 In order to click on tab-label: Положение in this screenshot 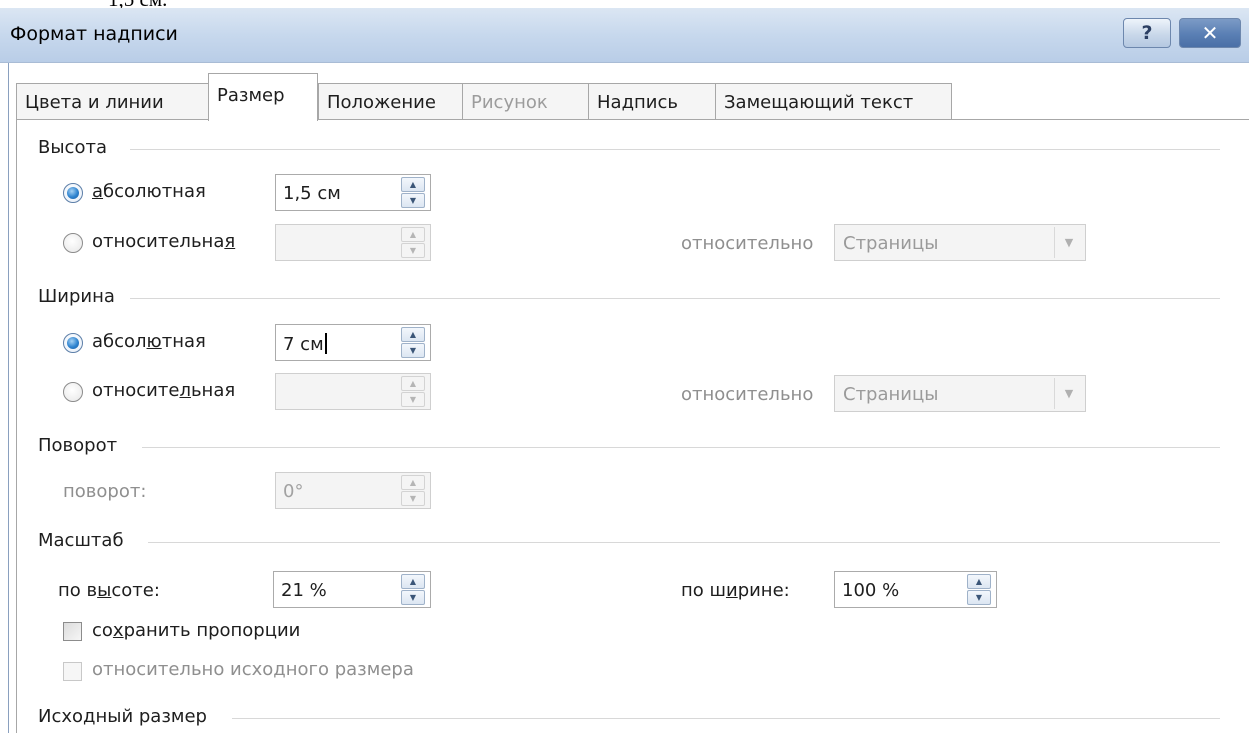, I will do `click(381, 102)`.